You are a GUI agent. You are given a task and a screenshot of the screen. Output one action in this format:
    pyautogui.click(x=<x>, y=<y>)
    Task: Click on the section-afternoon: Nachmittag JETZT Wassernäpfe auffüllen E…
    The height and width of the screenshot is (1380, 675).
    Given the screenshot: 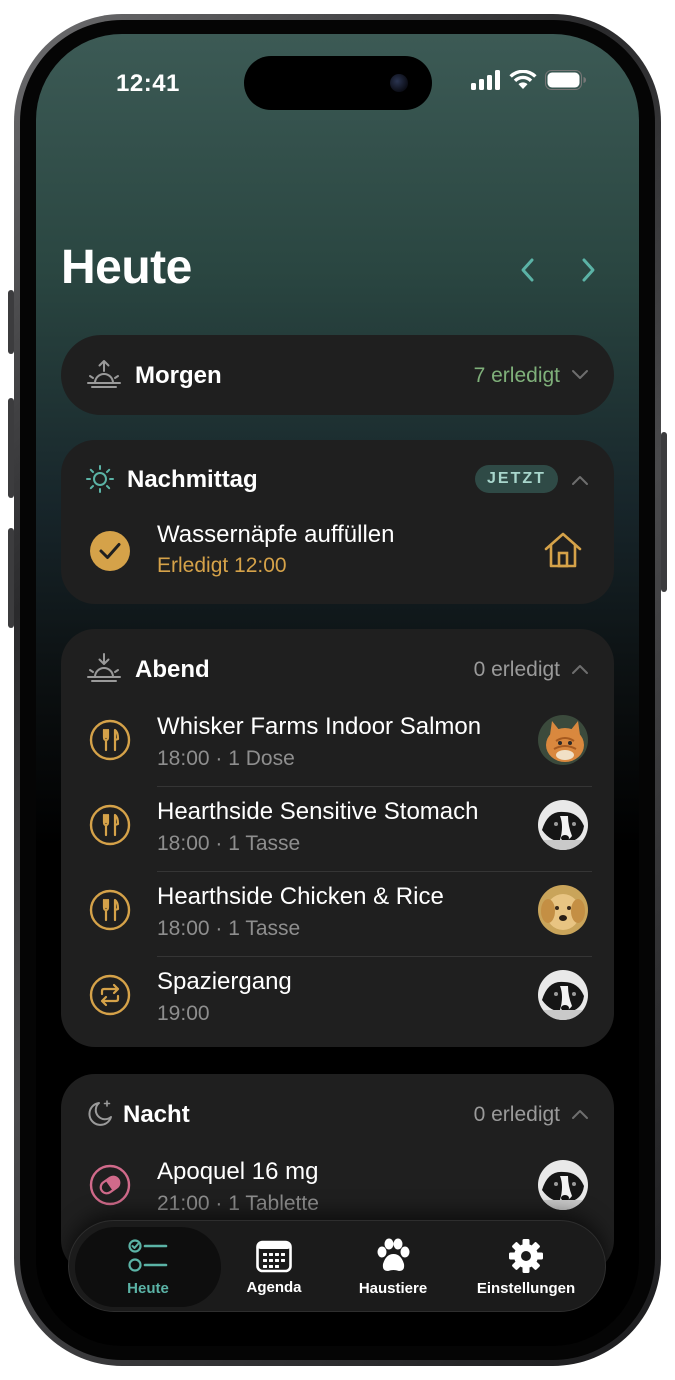 What is the action you would take?
    pyautogui.click(x=337, y=522)
    